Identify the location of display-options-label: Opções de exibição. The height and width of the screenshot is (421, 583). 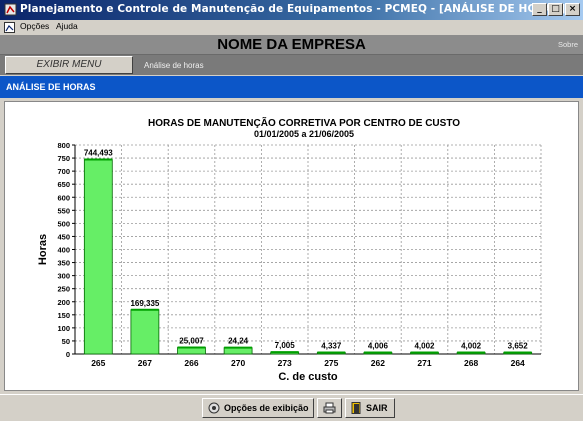
(266, 408).